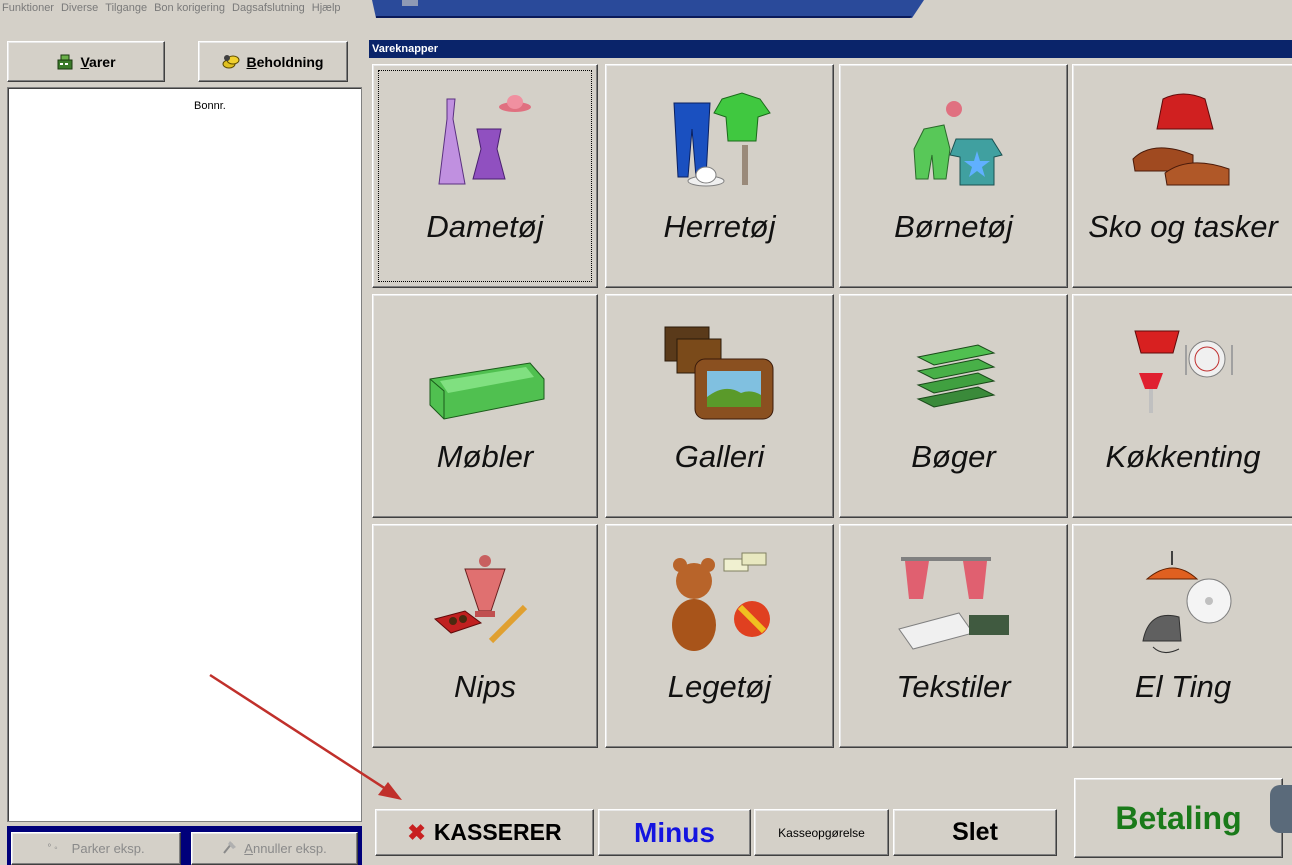  I want to click on cancel-label-wrap: Annuller eksp., so click(285, 848).